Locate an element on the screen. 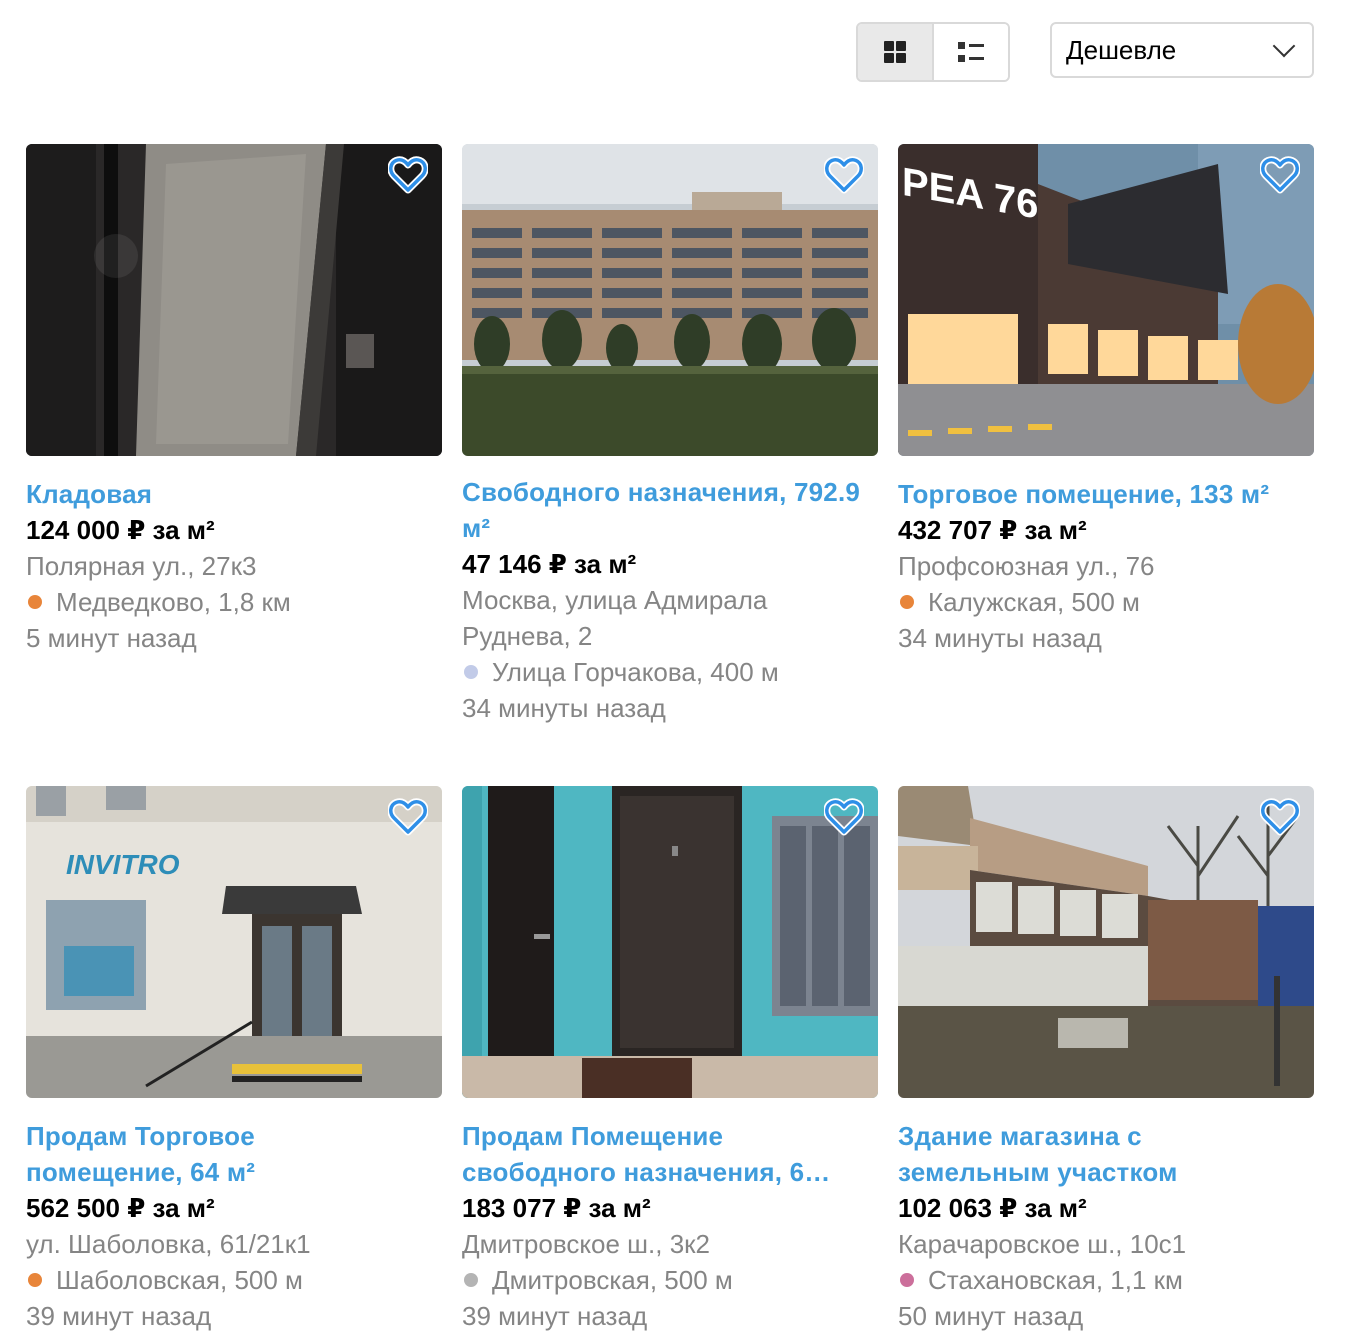 Image resolution: width=1366 pixels, height=1338 pixels. store-building-photo is located at coordinates (1106, 942).